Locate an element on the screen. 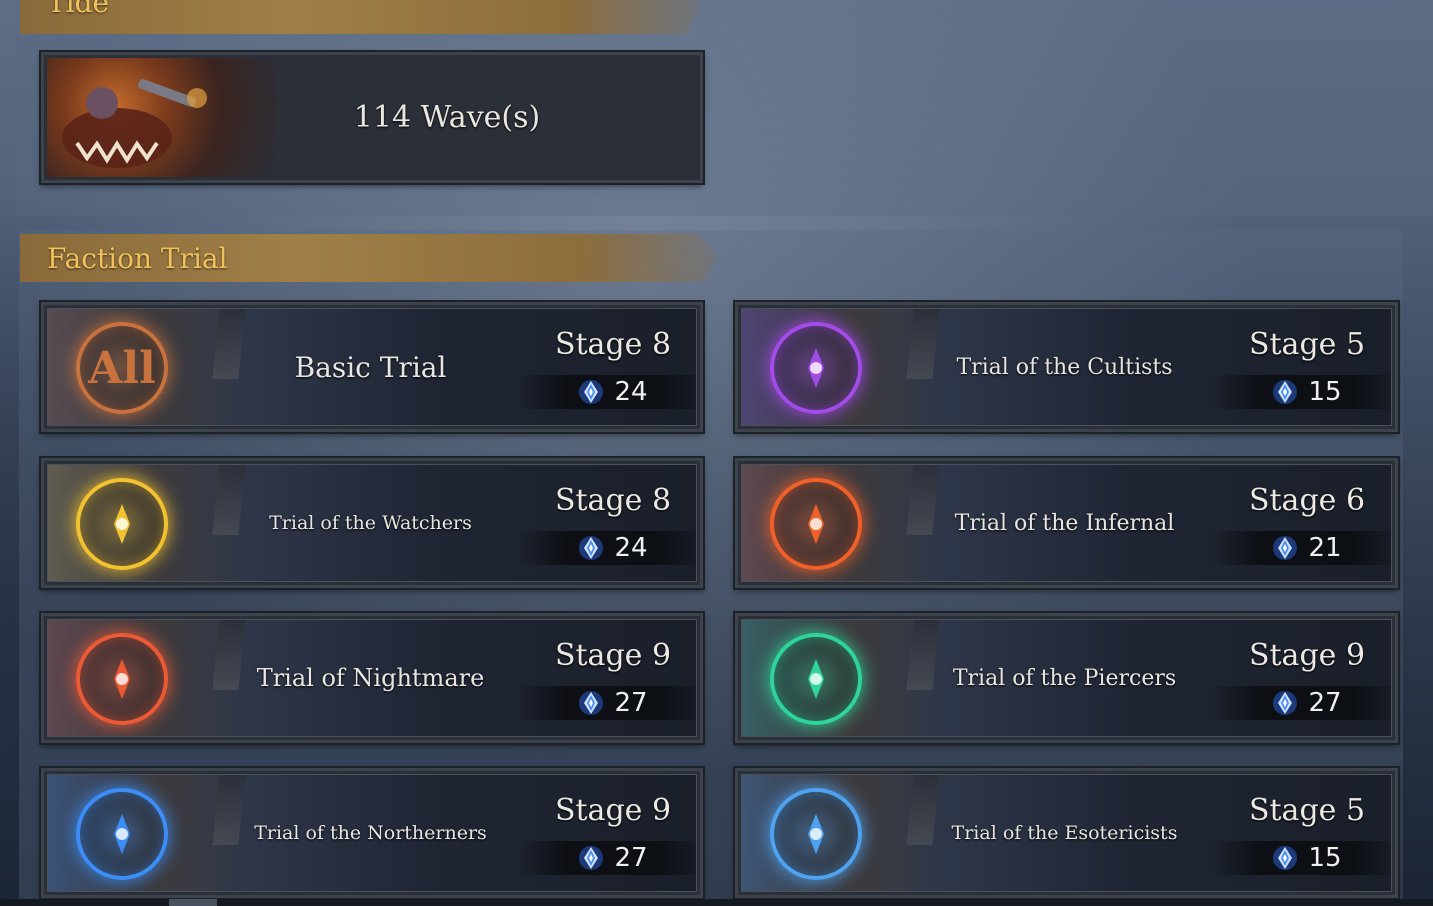 This screenshot has height=906, width=1433. trial-card: Trial of the Infernal Stage 6 21 is located at coordinates (1066, 523).